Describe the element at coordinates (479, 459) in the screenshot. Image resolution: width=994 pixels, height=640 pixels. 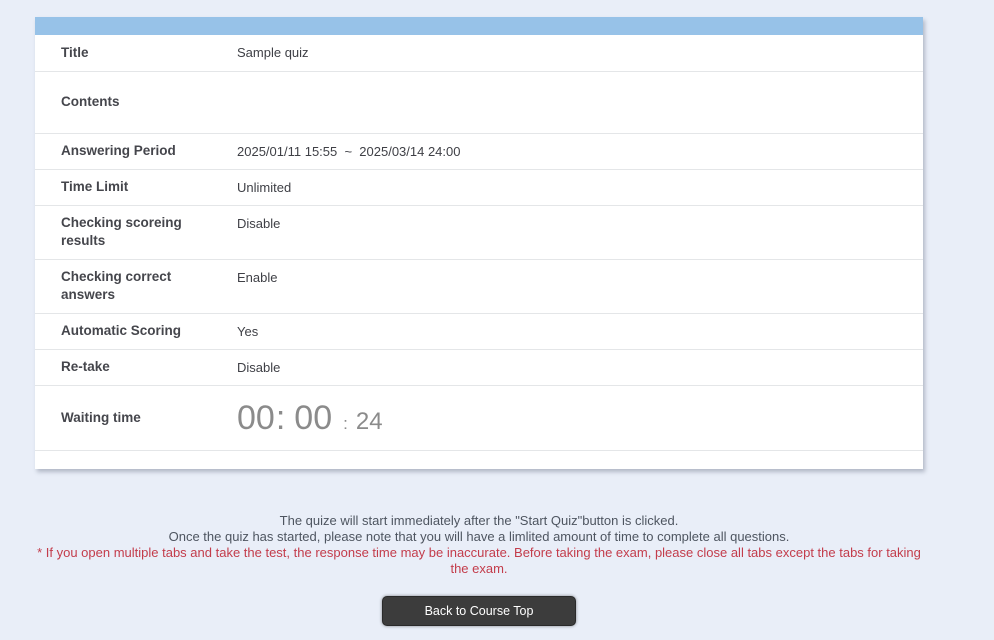
I see `card-footer-strip` at that location.